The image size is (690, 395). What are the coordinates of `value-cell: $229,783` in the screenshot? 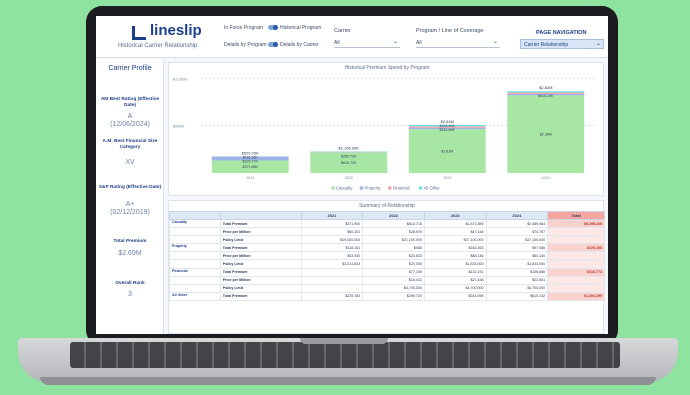 It's located at (332, 296).